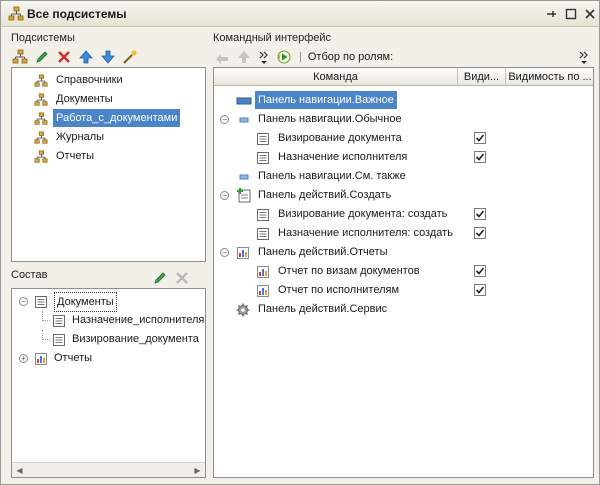  Describe the element at coordinates (403, 290) in the screenshot. I see `command-row: Отчет по исполнителям` at that location.